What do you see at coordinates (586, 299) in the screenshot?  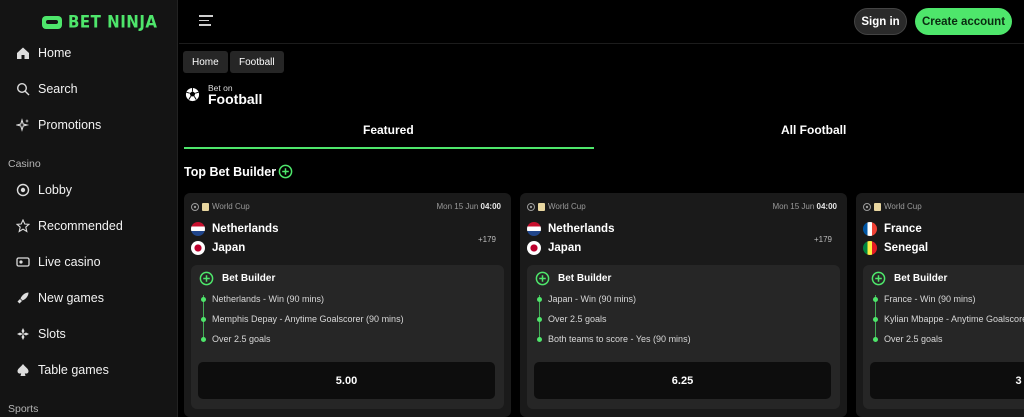 I see `selection-item: Japan - Win (90 mins)` at bounding box center [586, 299].